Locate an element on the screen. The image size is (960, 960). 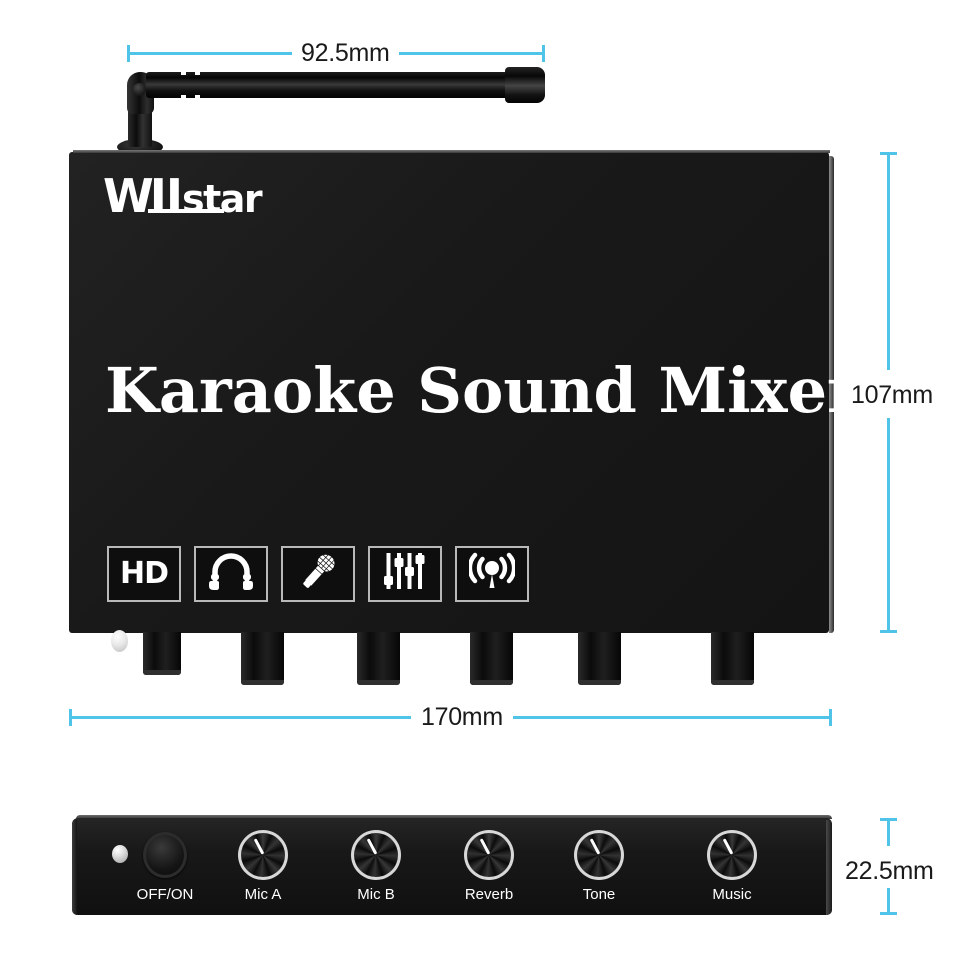
mixer-body-top-edge is located at coordinates (451, 151).